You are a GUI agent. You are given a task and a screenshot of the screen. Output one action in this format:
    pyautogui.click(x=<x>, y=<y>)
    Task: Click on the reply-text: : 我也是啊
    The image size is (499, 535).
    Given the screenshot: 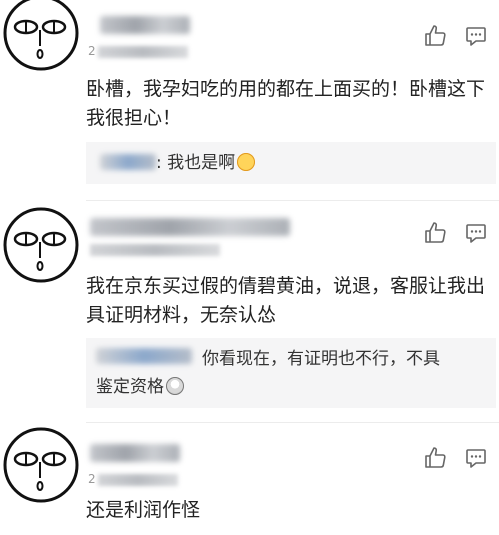 What is the action you would take?
    pyautogui.click(x=206, y=163)
    